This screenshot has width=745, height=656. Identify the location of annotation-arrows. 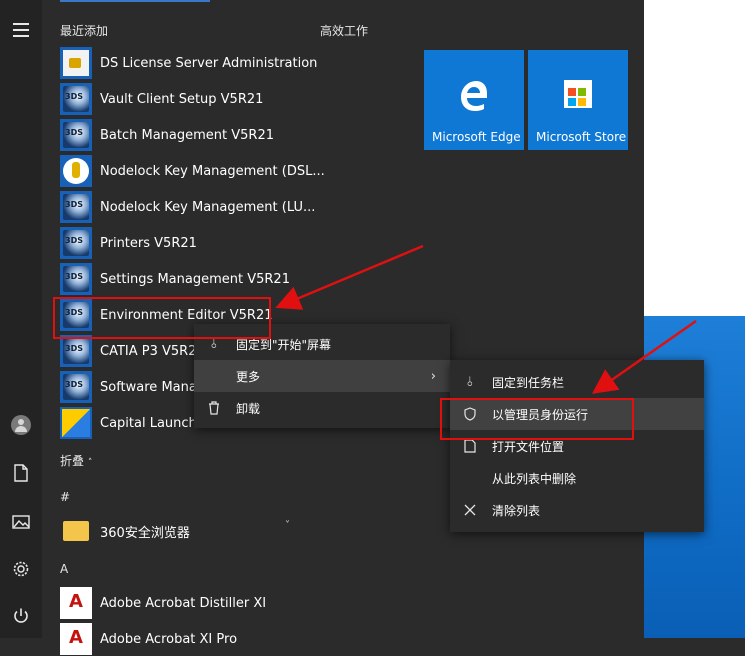
(486, 319).